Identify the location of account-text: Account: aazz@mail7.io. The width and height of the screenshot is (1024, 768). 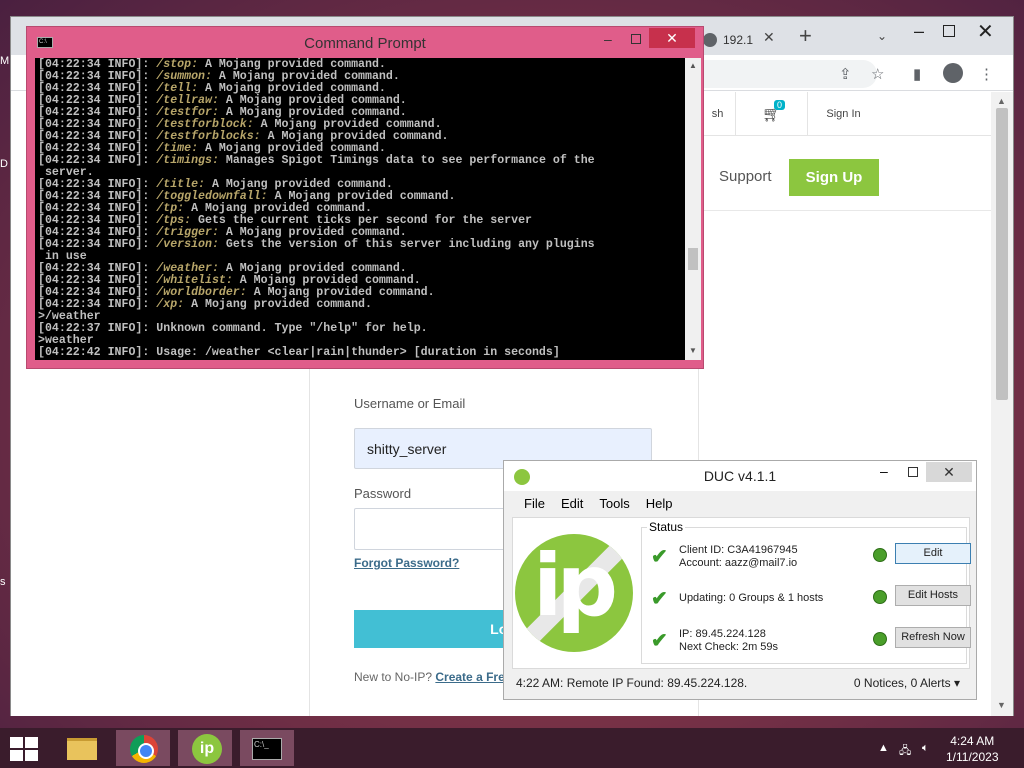
(738, 563).